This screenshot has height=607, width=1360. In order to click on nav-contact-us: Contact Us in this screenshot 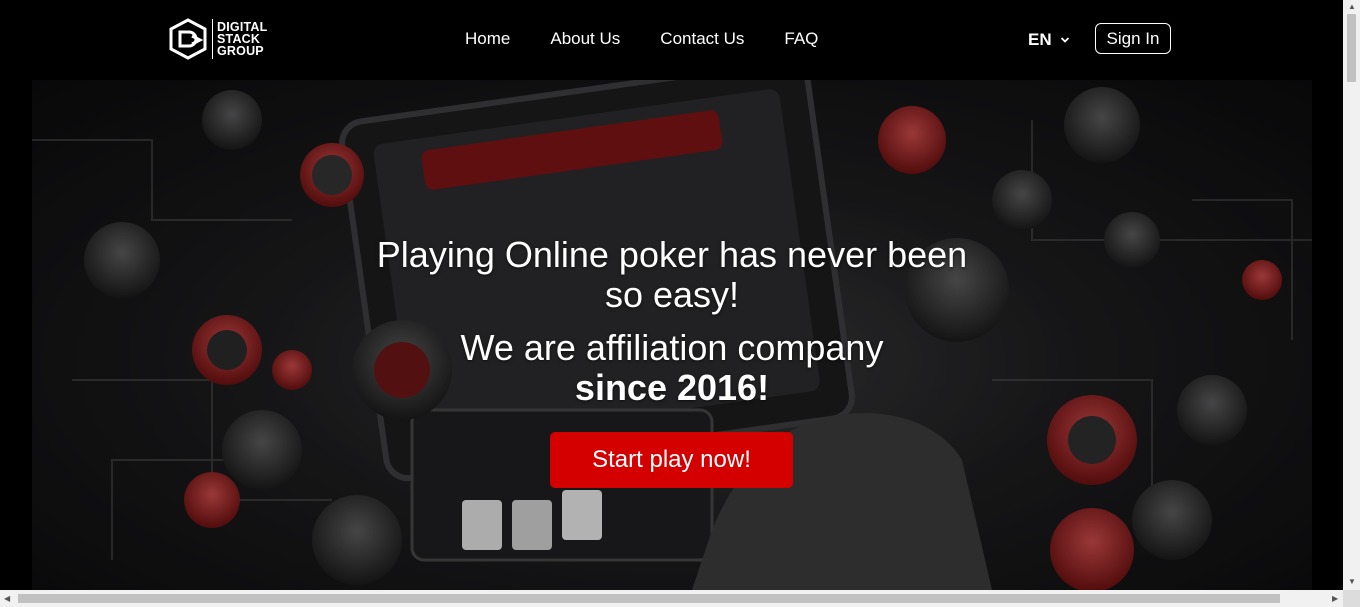, I will do `click(702, 39)`.